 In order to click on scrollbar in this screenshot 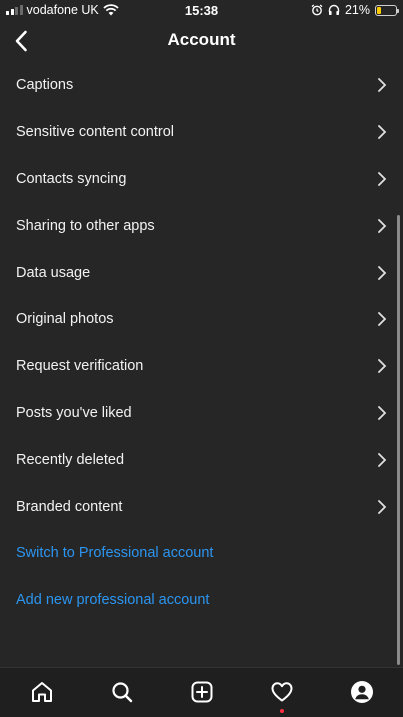, I will do `click(398, 440)`.